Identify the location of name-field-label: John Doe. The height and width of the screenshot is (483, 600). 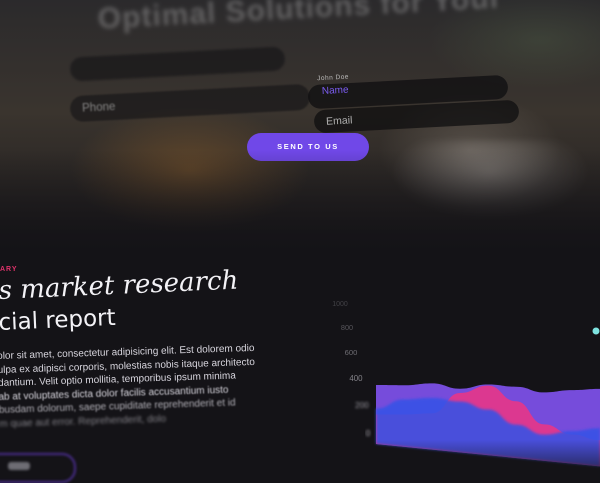
(333, 78).